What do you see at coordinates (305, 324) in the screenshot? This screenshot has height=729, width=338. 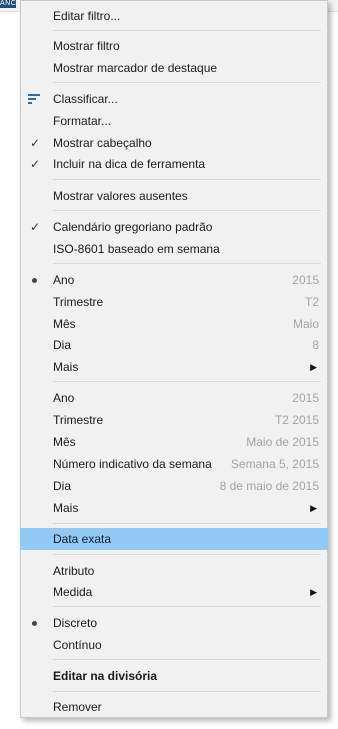 I see `menu-item-value: Maio` at bounding box center [305, 324].